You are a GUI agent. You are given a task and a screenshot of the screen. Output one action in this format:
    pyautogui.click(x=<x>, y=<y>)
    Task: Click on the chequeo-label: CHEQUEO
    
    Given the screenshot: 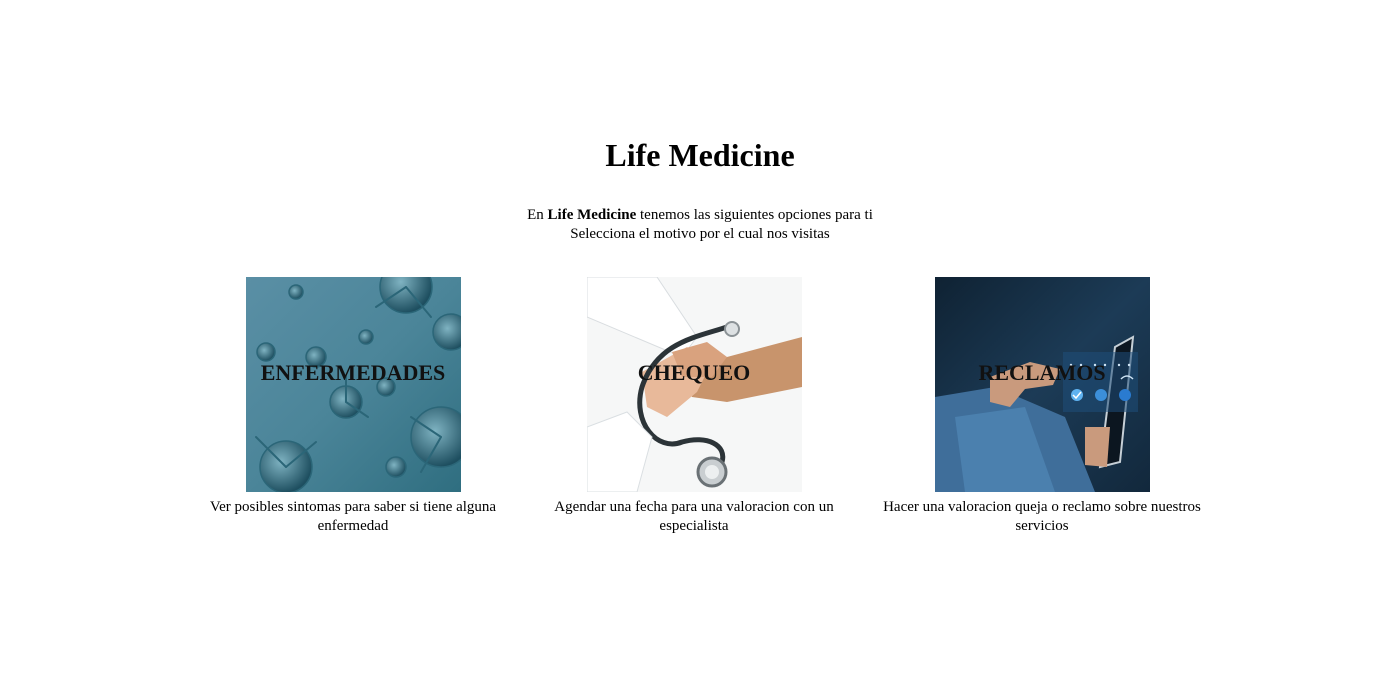 What is the action you would take?
    pyautogui.click(x=694, y=372)
    